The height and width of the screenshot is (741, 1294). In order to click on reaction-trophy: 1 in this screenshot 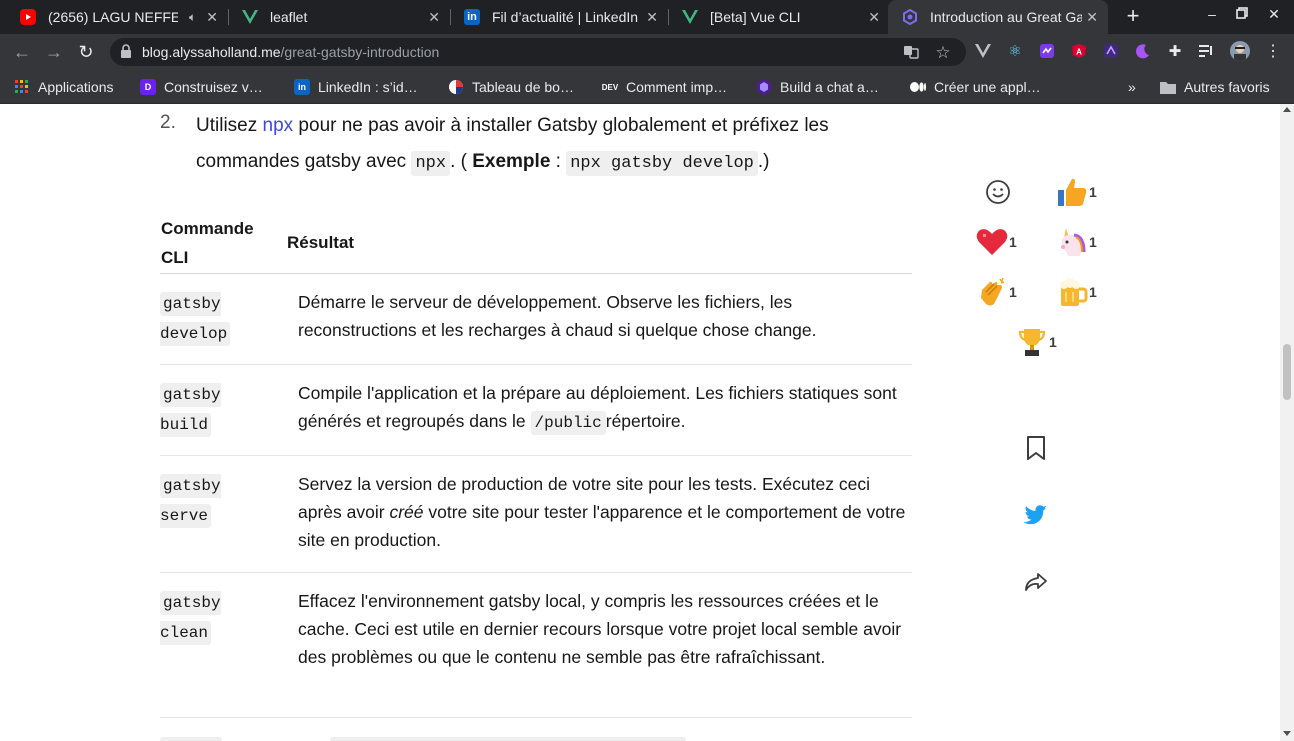, I will do `click(1036, 342)`.